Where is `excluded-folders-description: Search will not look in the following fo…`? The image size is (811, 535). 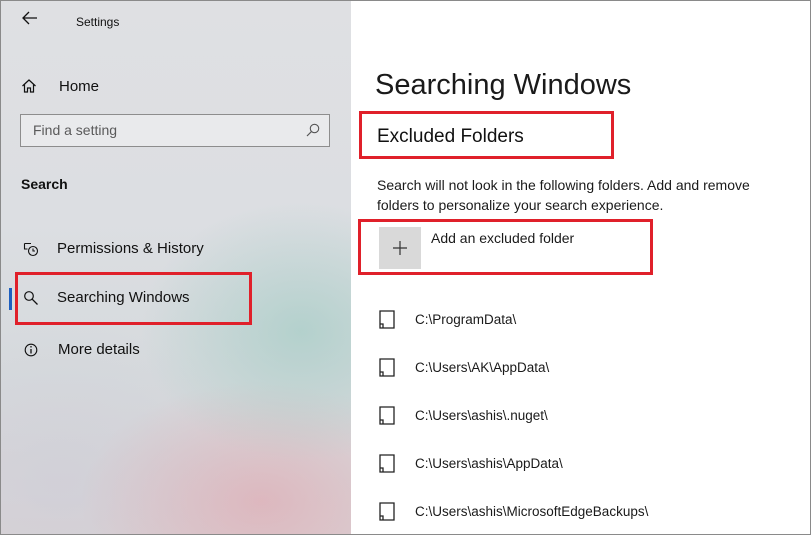
excluded-folders-description: Search will not look in the following fo… is located at coordinates (593, 195).